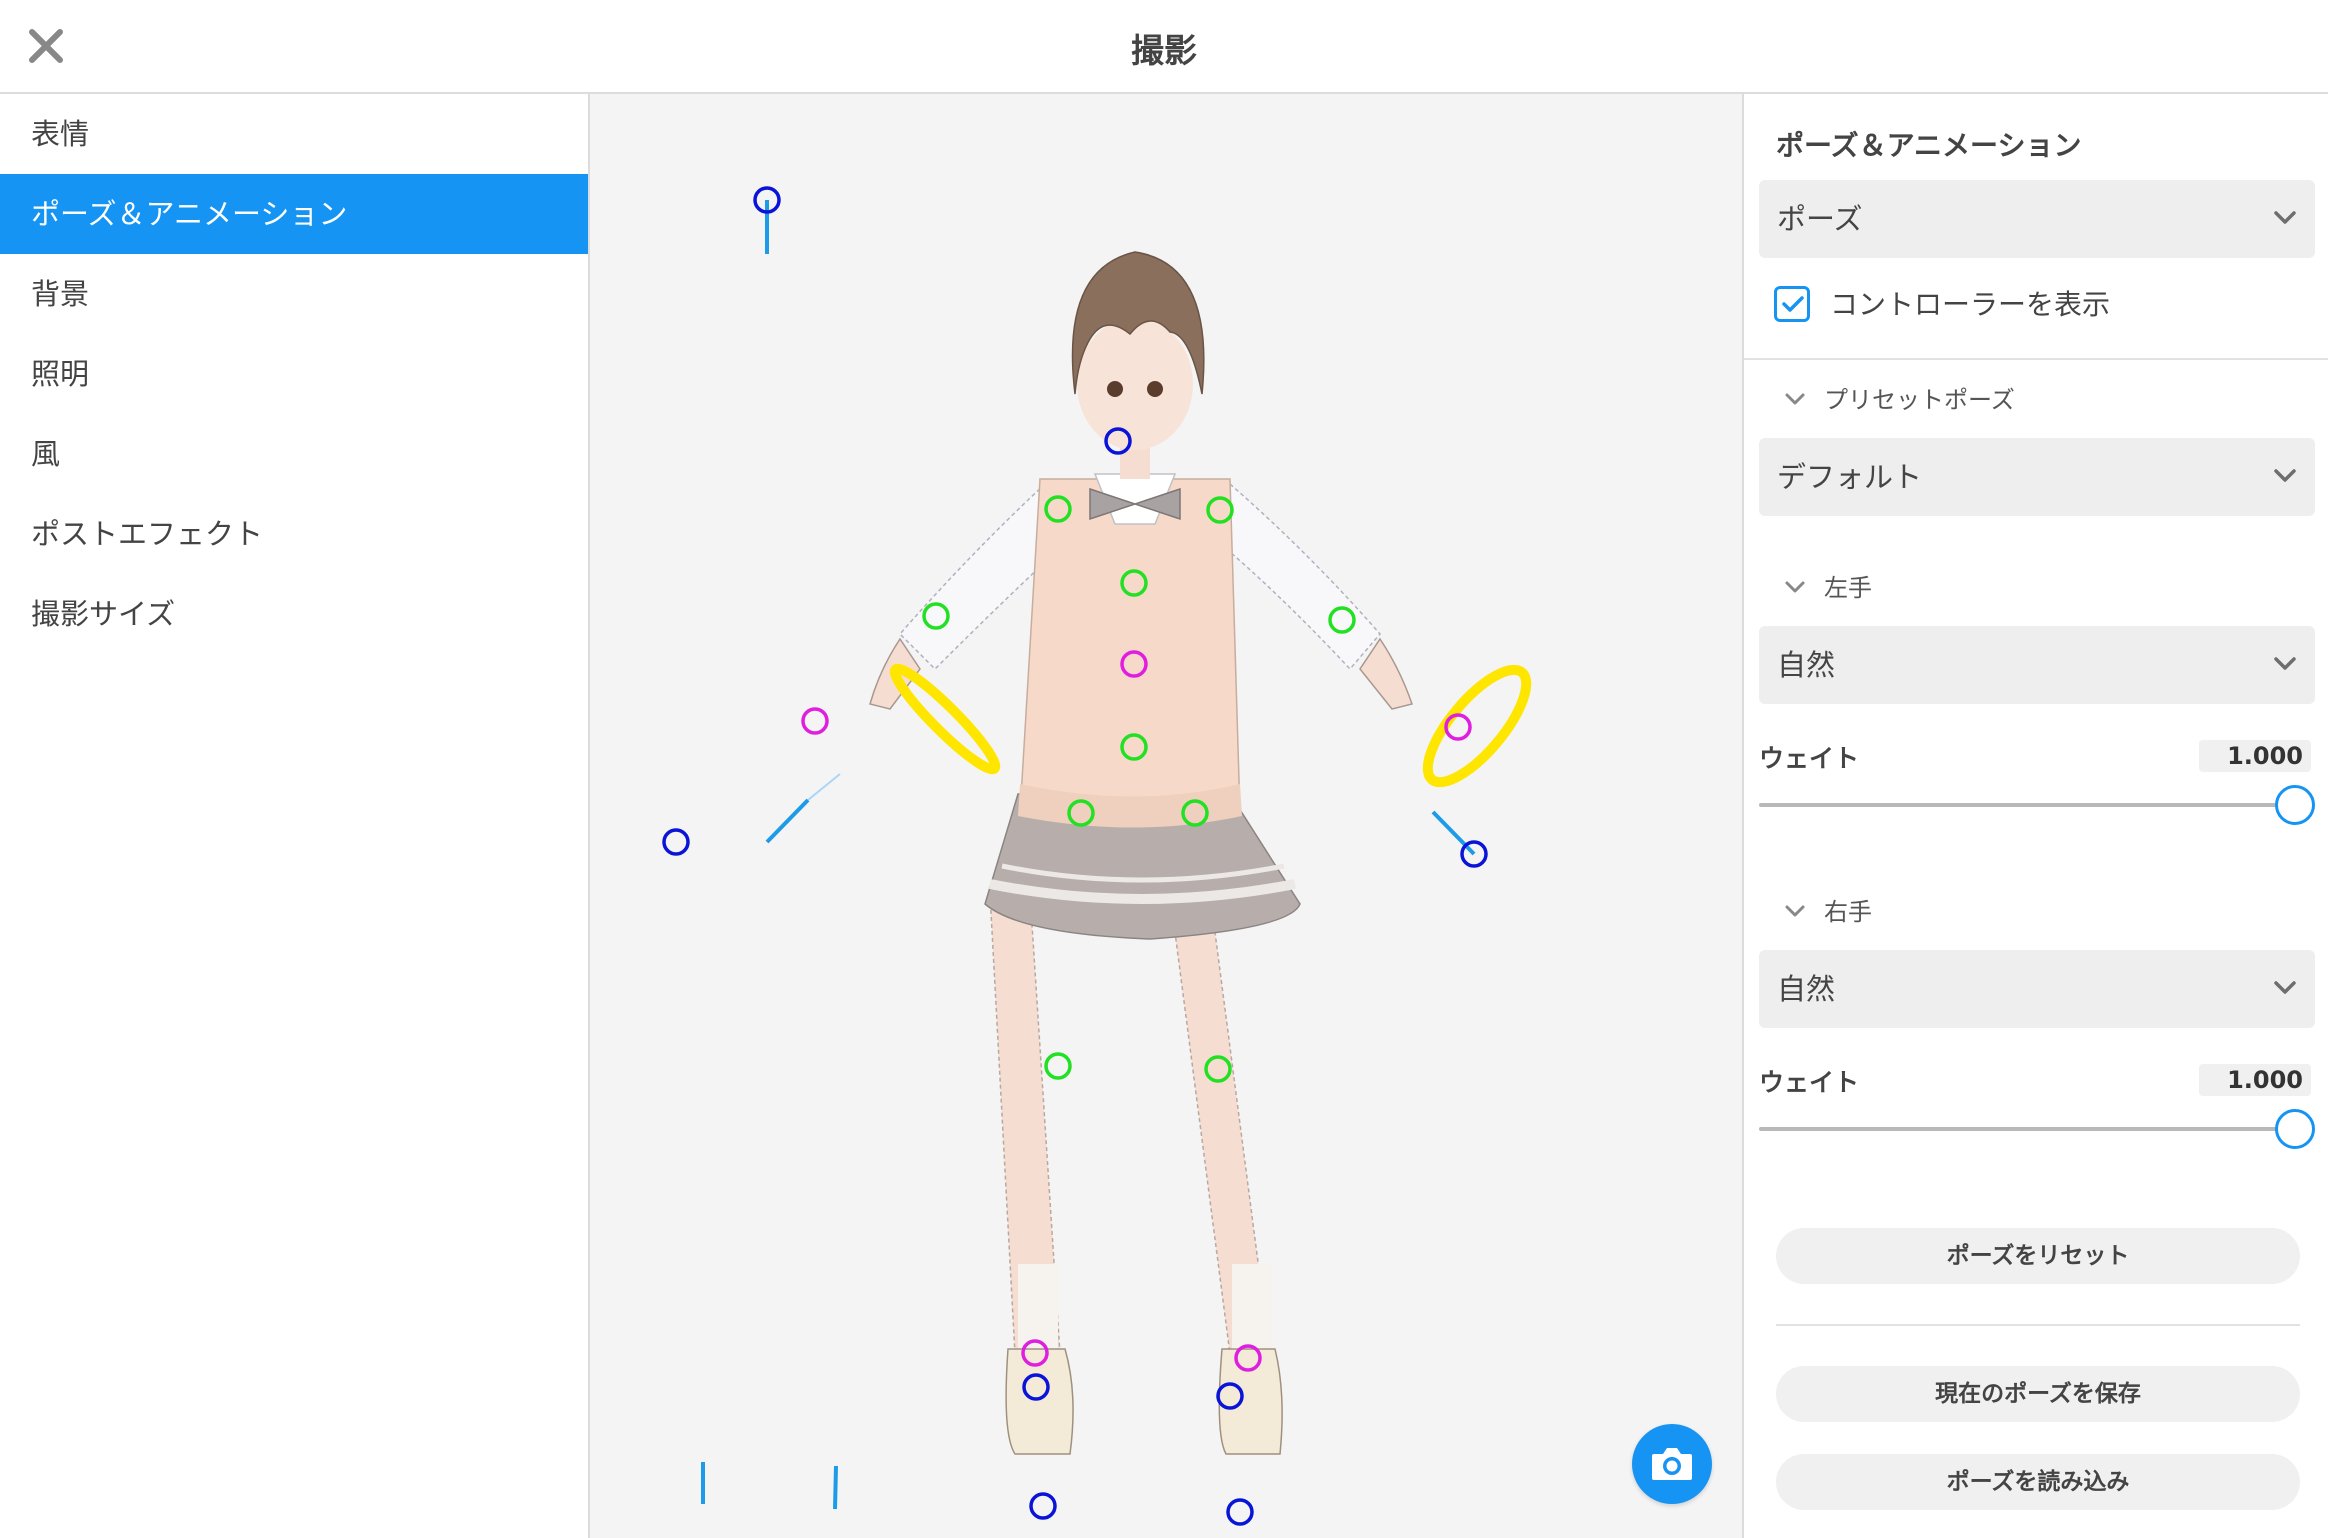 The width and height of the screenshot is (2328, 1538). I want to click on save-pose-button: 現在のポーズを保存, so click(2038, 1394).